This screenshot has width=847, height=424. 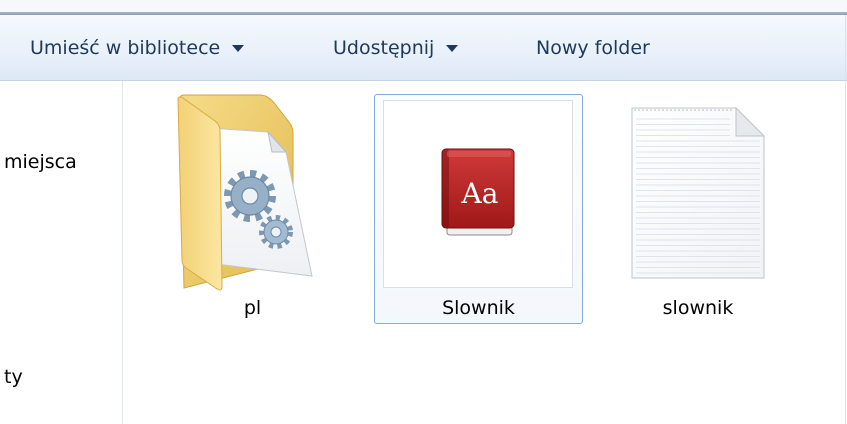 I want to click on gear-icon, so click(x=250, y=196).